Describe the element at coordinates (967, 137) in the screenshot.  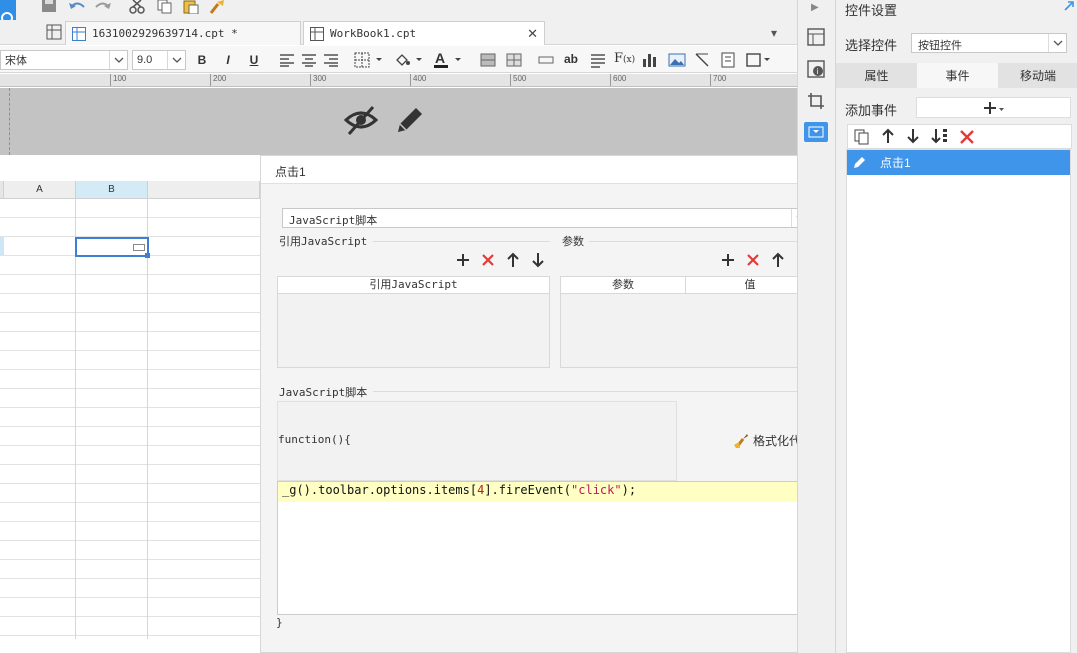
I see `delete-event-icon` at that location.